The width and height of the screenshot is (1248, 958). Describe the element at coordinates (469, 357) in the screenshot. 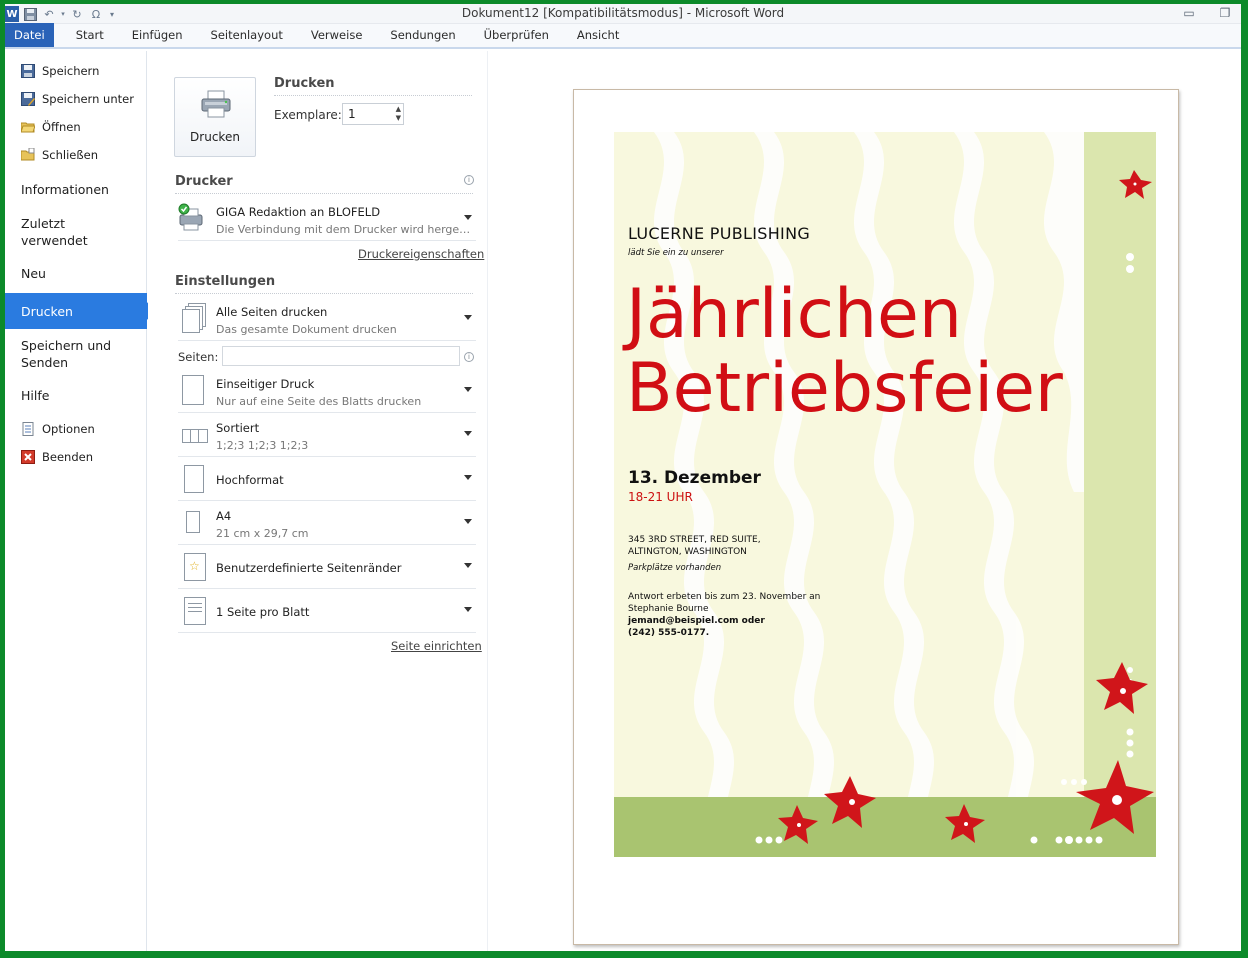

I see `pages-info-icon: i` at that location.